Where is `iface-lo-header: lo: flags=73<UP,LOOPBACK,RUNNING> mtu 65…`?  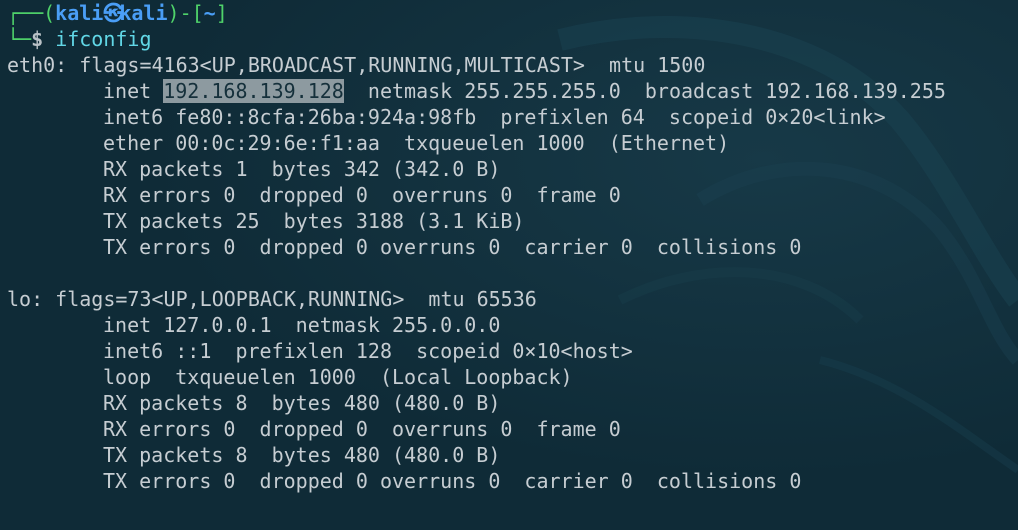
iface-lo-header: lo: flags=73<UP,LOOPBACK,RUNNING> mtu 65… is located at coordinates (272, 299).